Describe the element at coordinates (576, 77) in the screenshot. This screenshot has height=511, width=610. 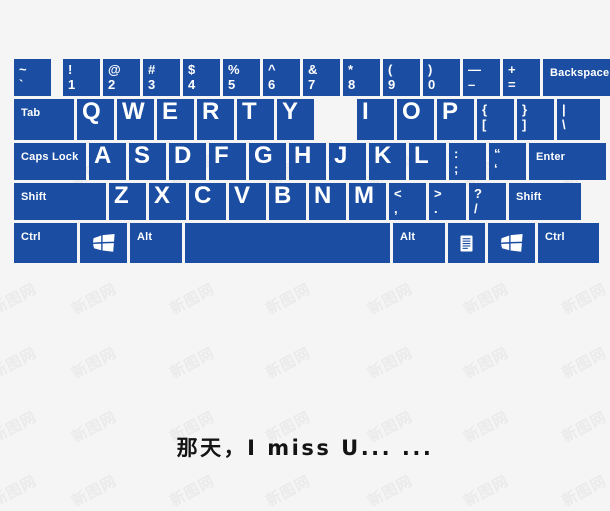
I see `key-backspace: Backspace` at that location.